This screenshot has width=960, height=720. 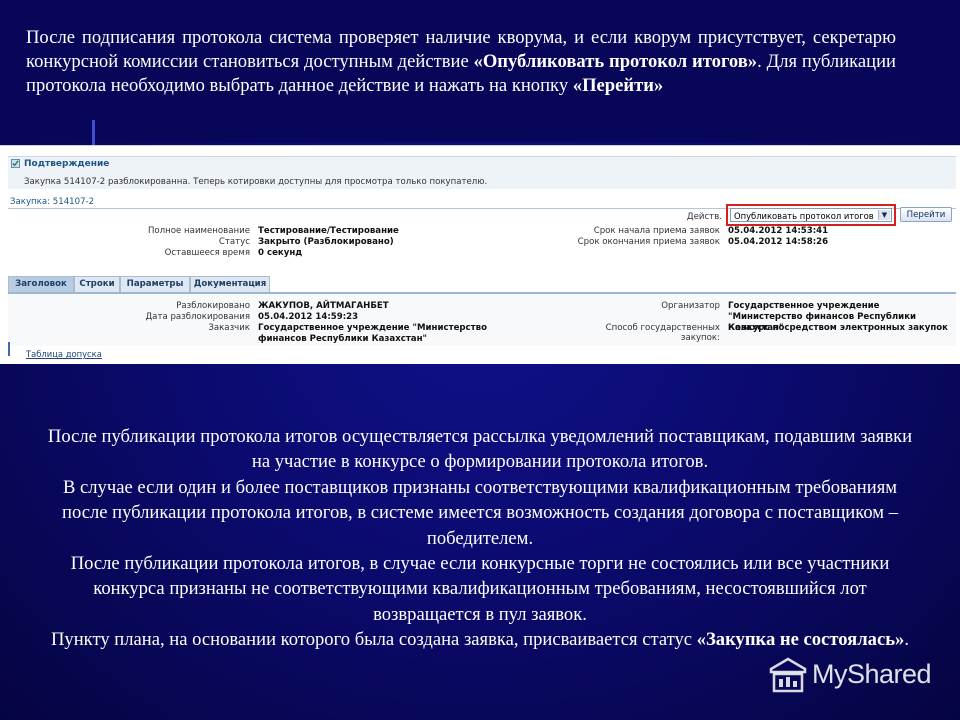 What do you see at coordinates (704, 217) in the screenshot?
I see `action-label: Действ.` at bounding box center [704, 217].